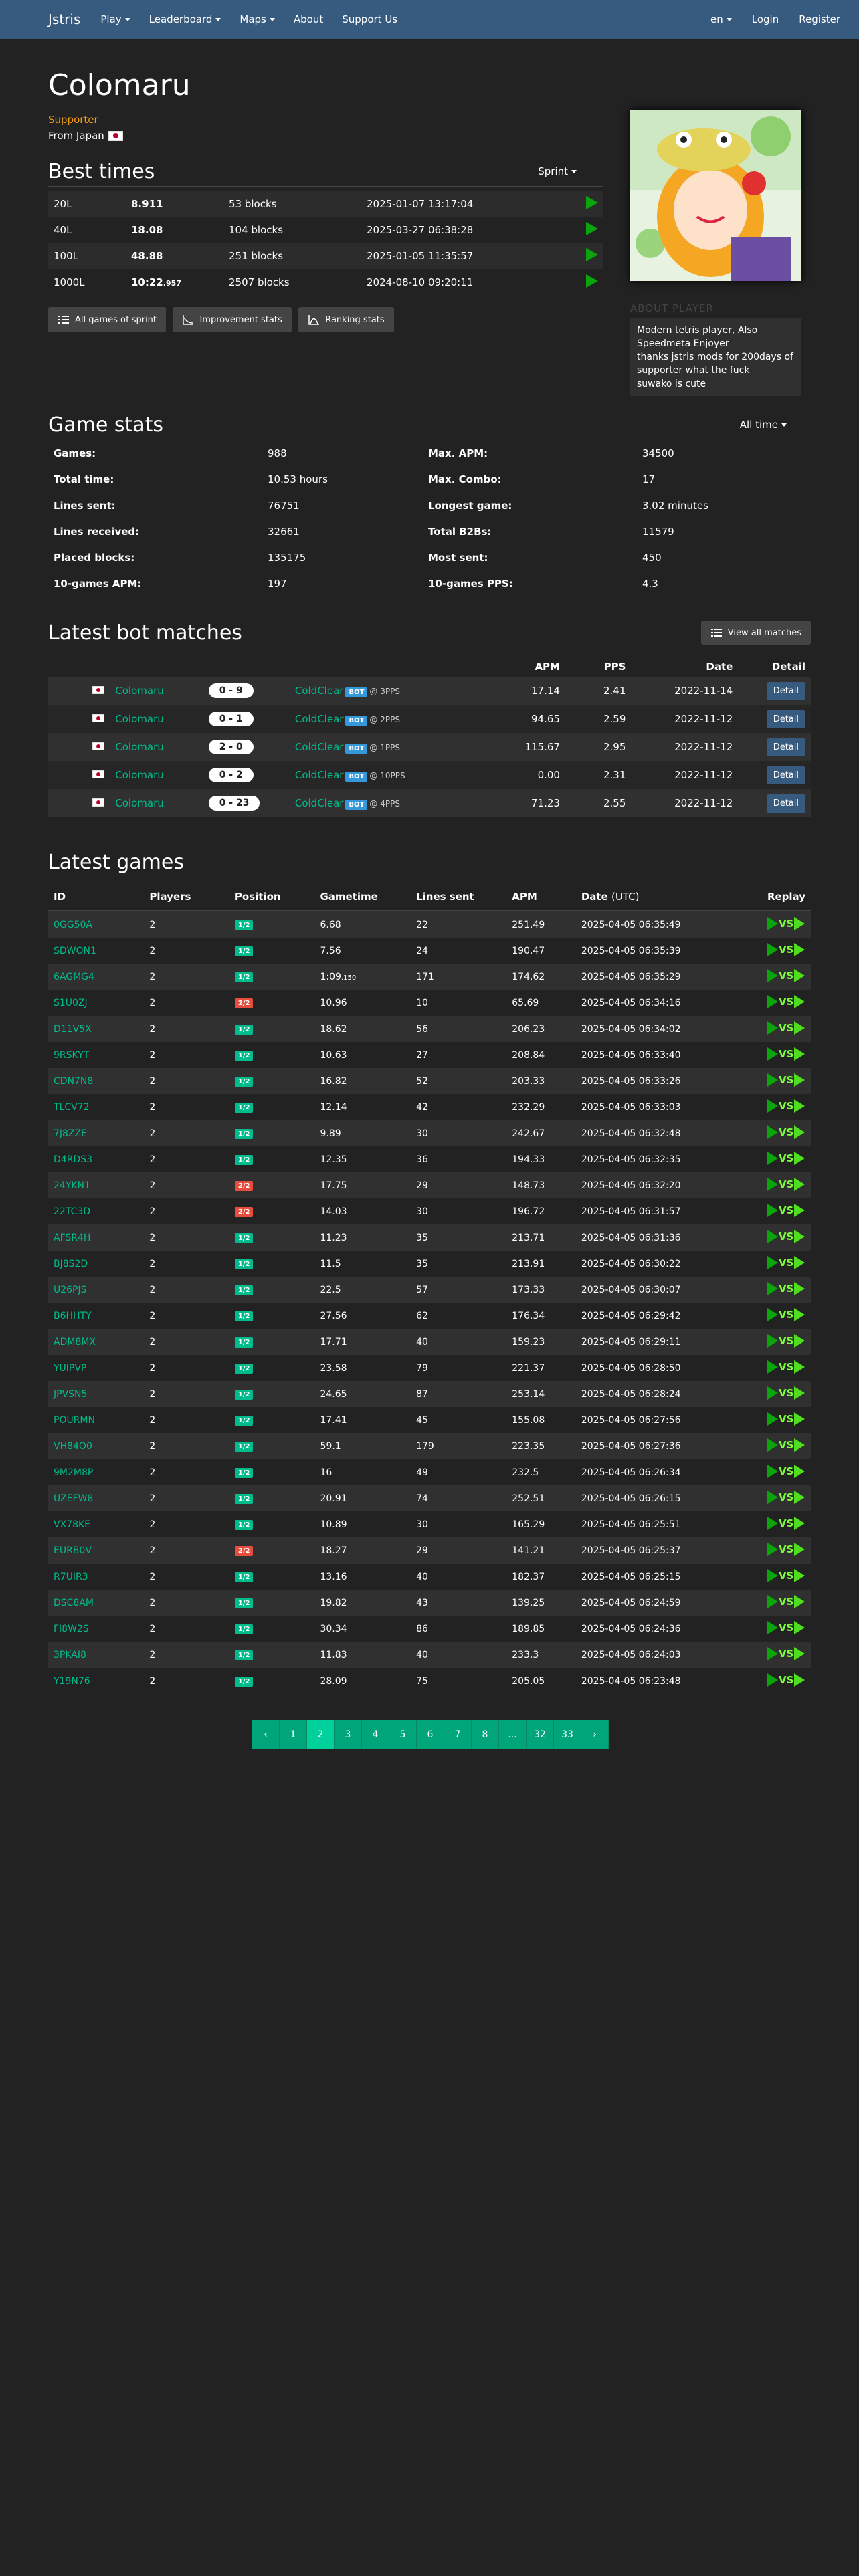  I want to click on game-id-link: TLCV72, so click(72, 1107).